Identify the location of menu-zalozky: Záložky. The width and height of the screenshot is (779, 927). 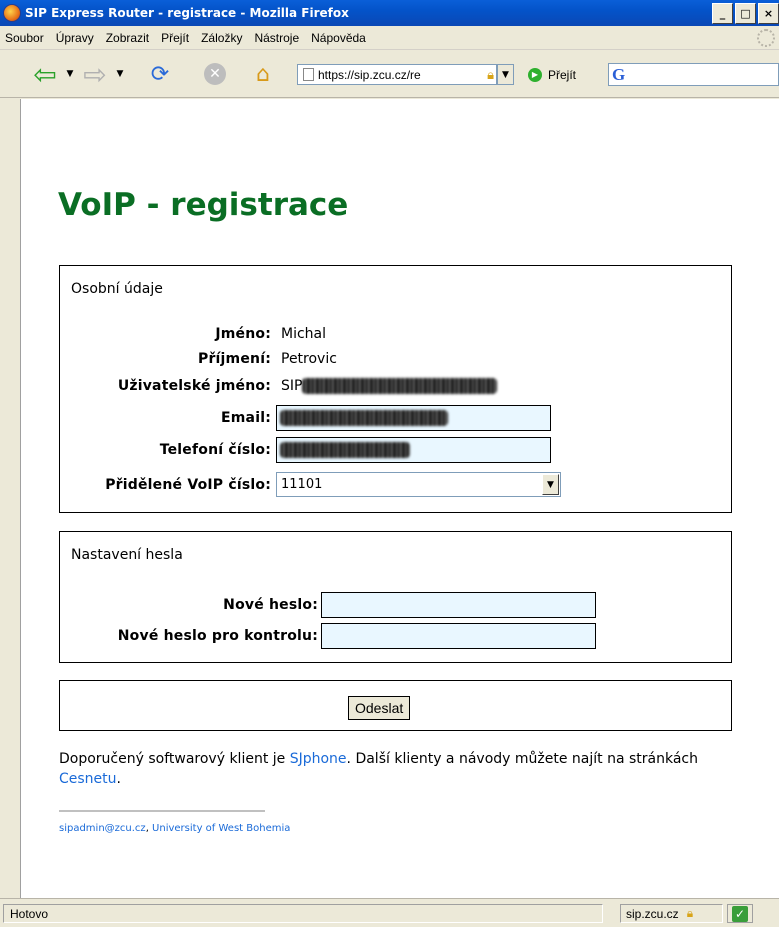
(221, 38).